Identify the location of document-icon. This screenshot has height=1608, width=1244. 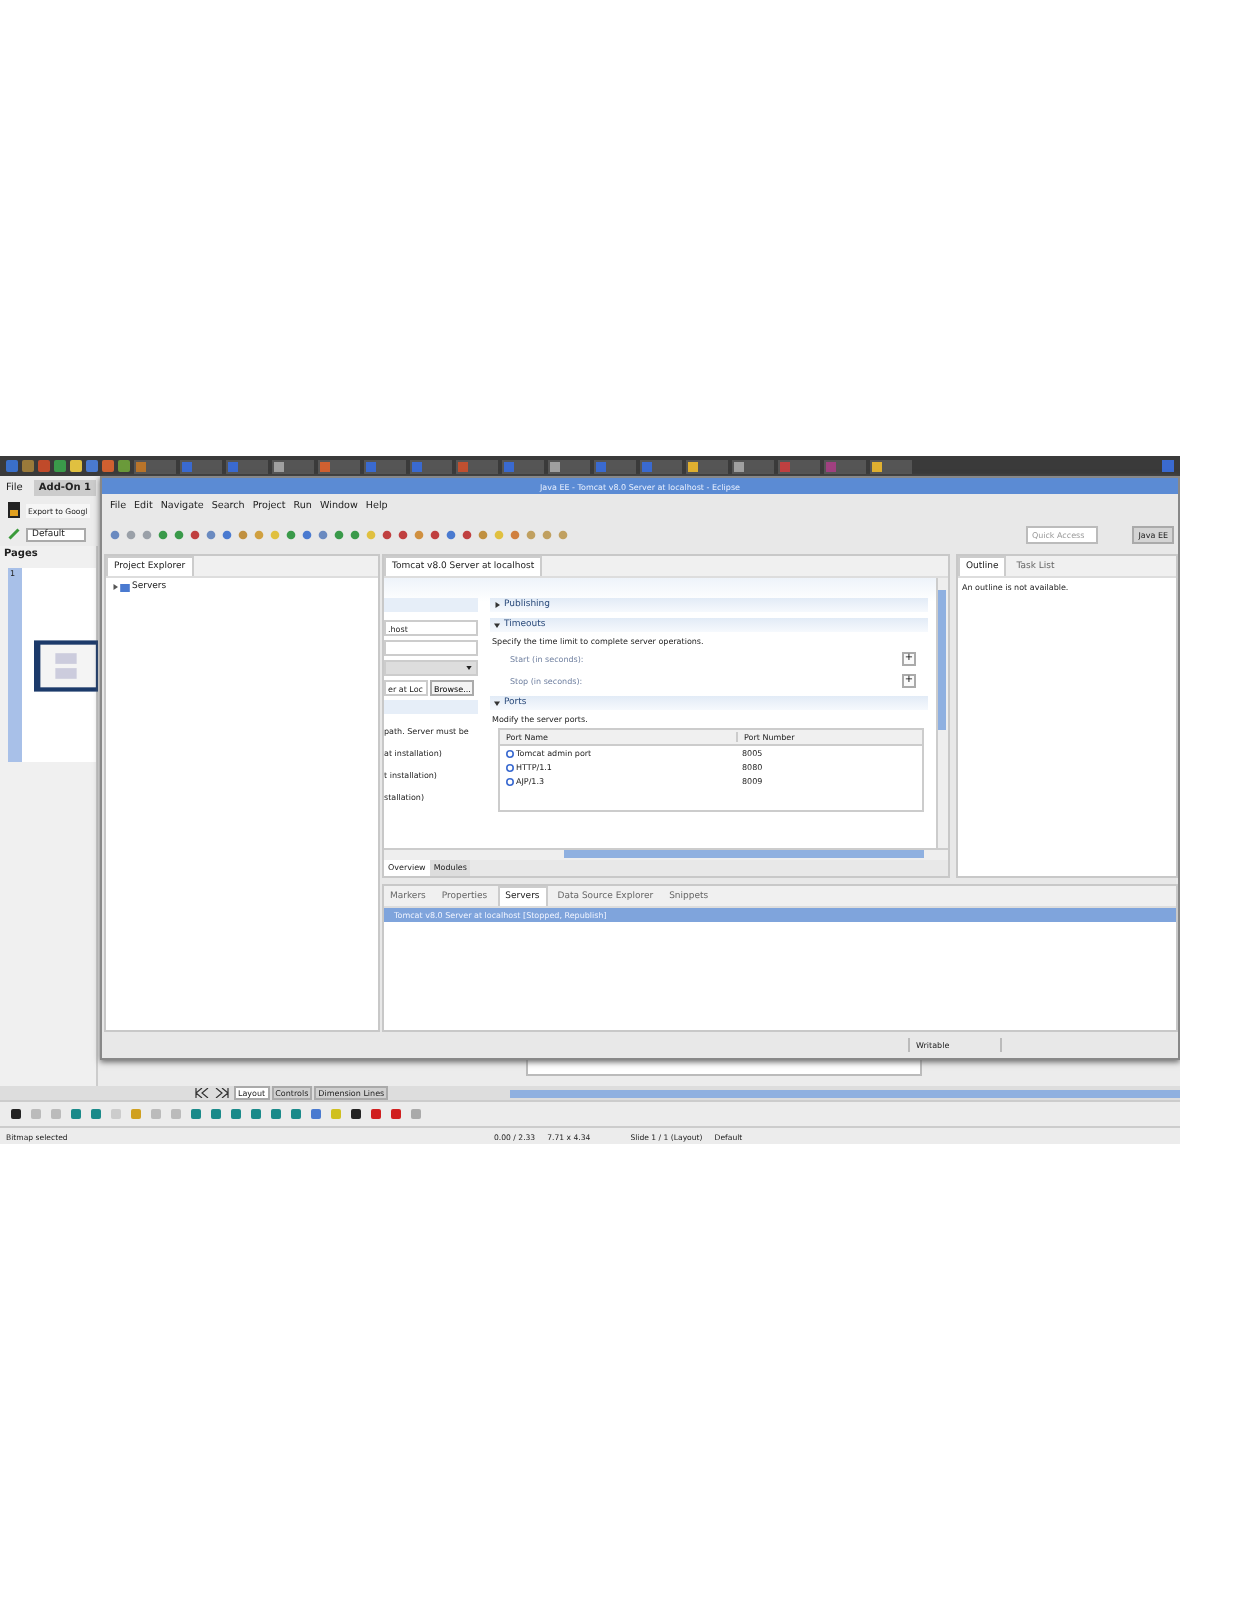
(14, 510).